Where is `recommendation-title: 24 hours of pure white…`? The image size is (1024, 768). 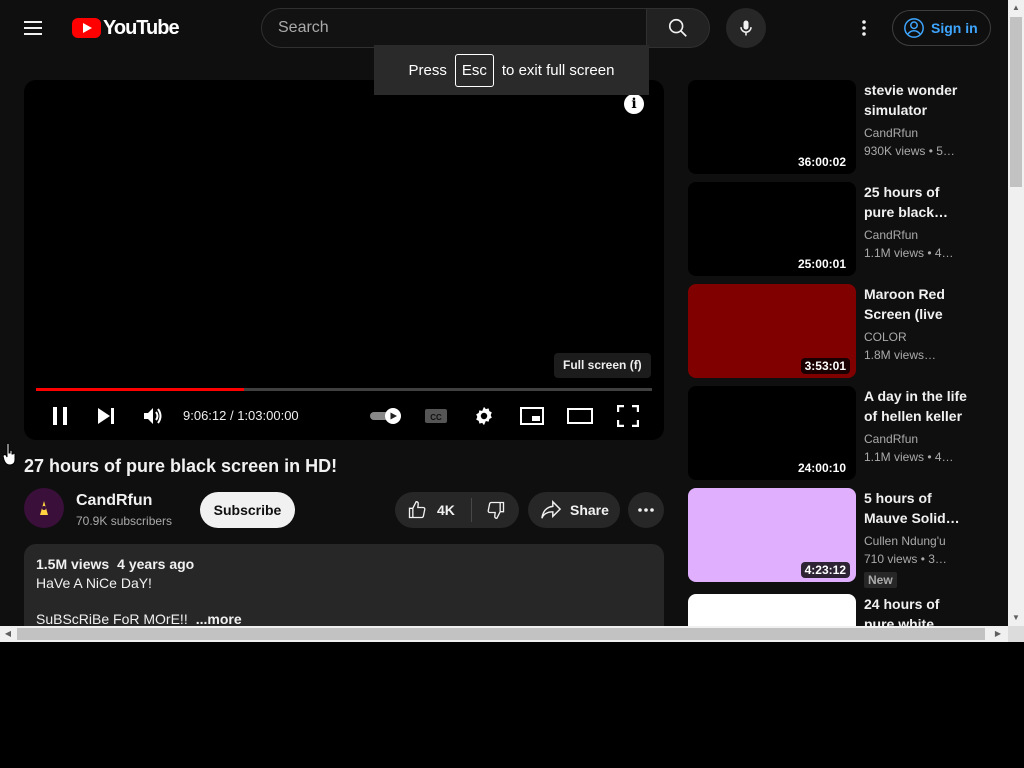
recommendation-title: 24 hours of pure white… is located at coordinates (916, 610).